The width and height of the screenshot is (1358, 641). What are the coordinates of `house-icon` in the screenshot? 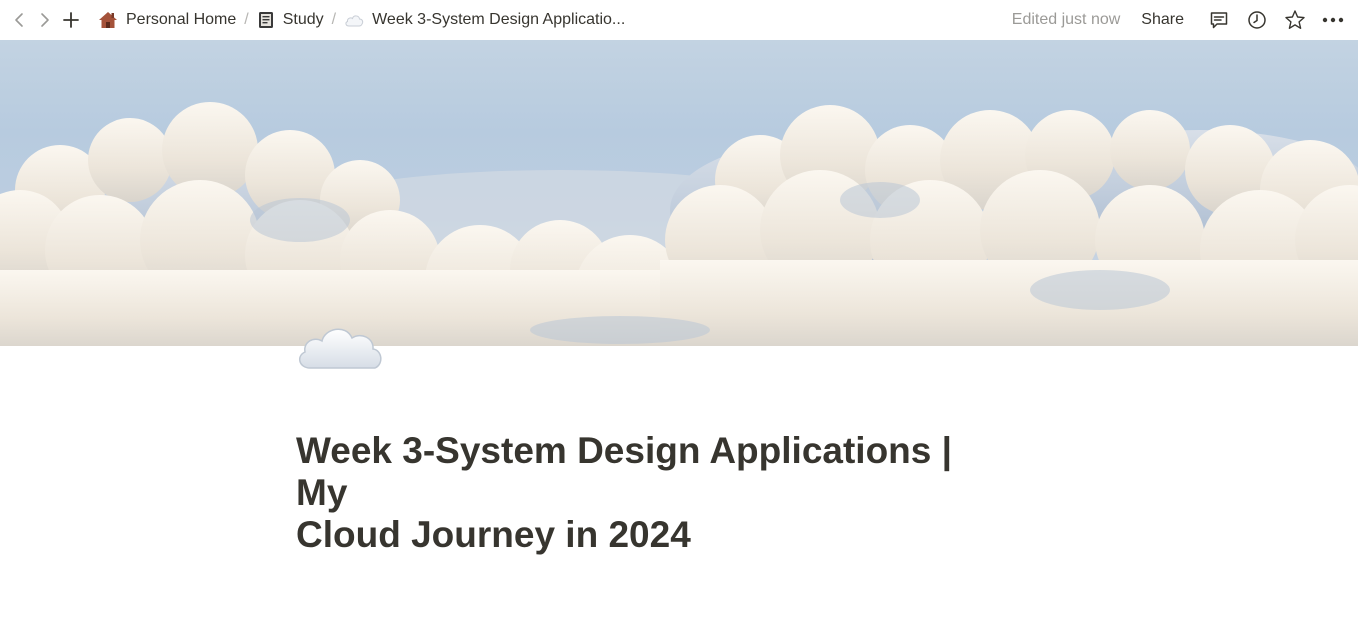 It's located at (108, 20).